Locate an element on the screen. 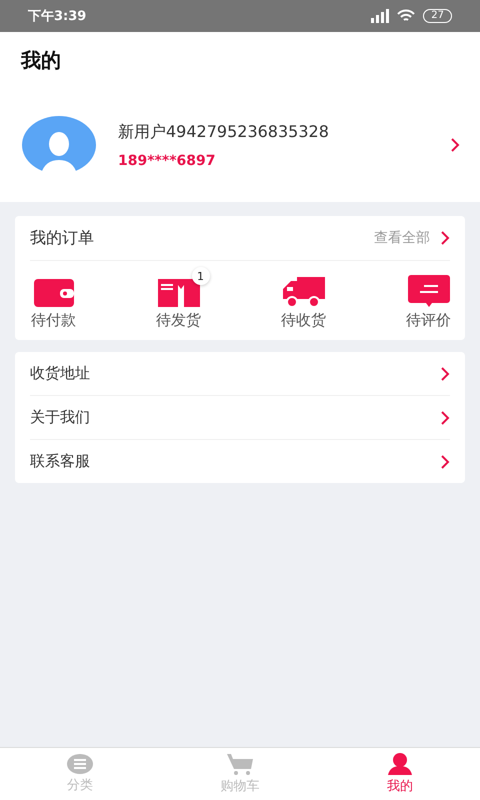  cart-icon is located at coordinates (240, 764).